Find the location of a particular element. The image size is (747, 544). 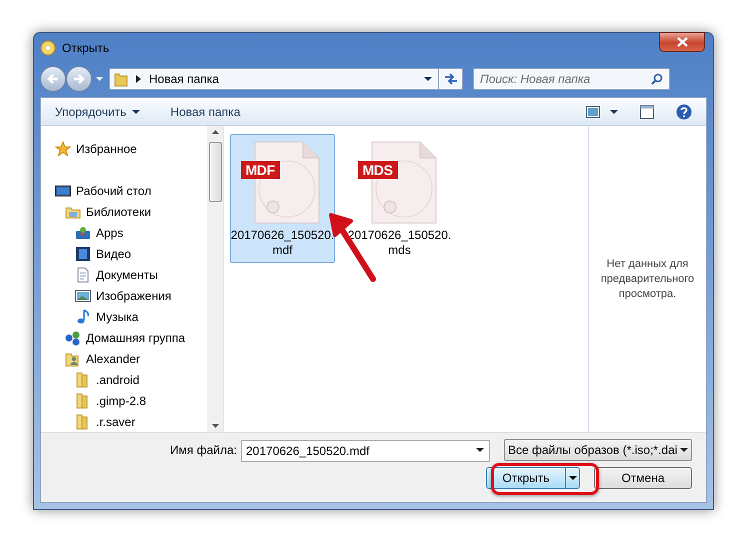

star-icon is located at coordinates (63, 148).